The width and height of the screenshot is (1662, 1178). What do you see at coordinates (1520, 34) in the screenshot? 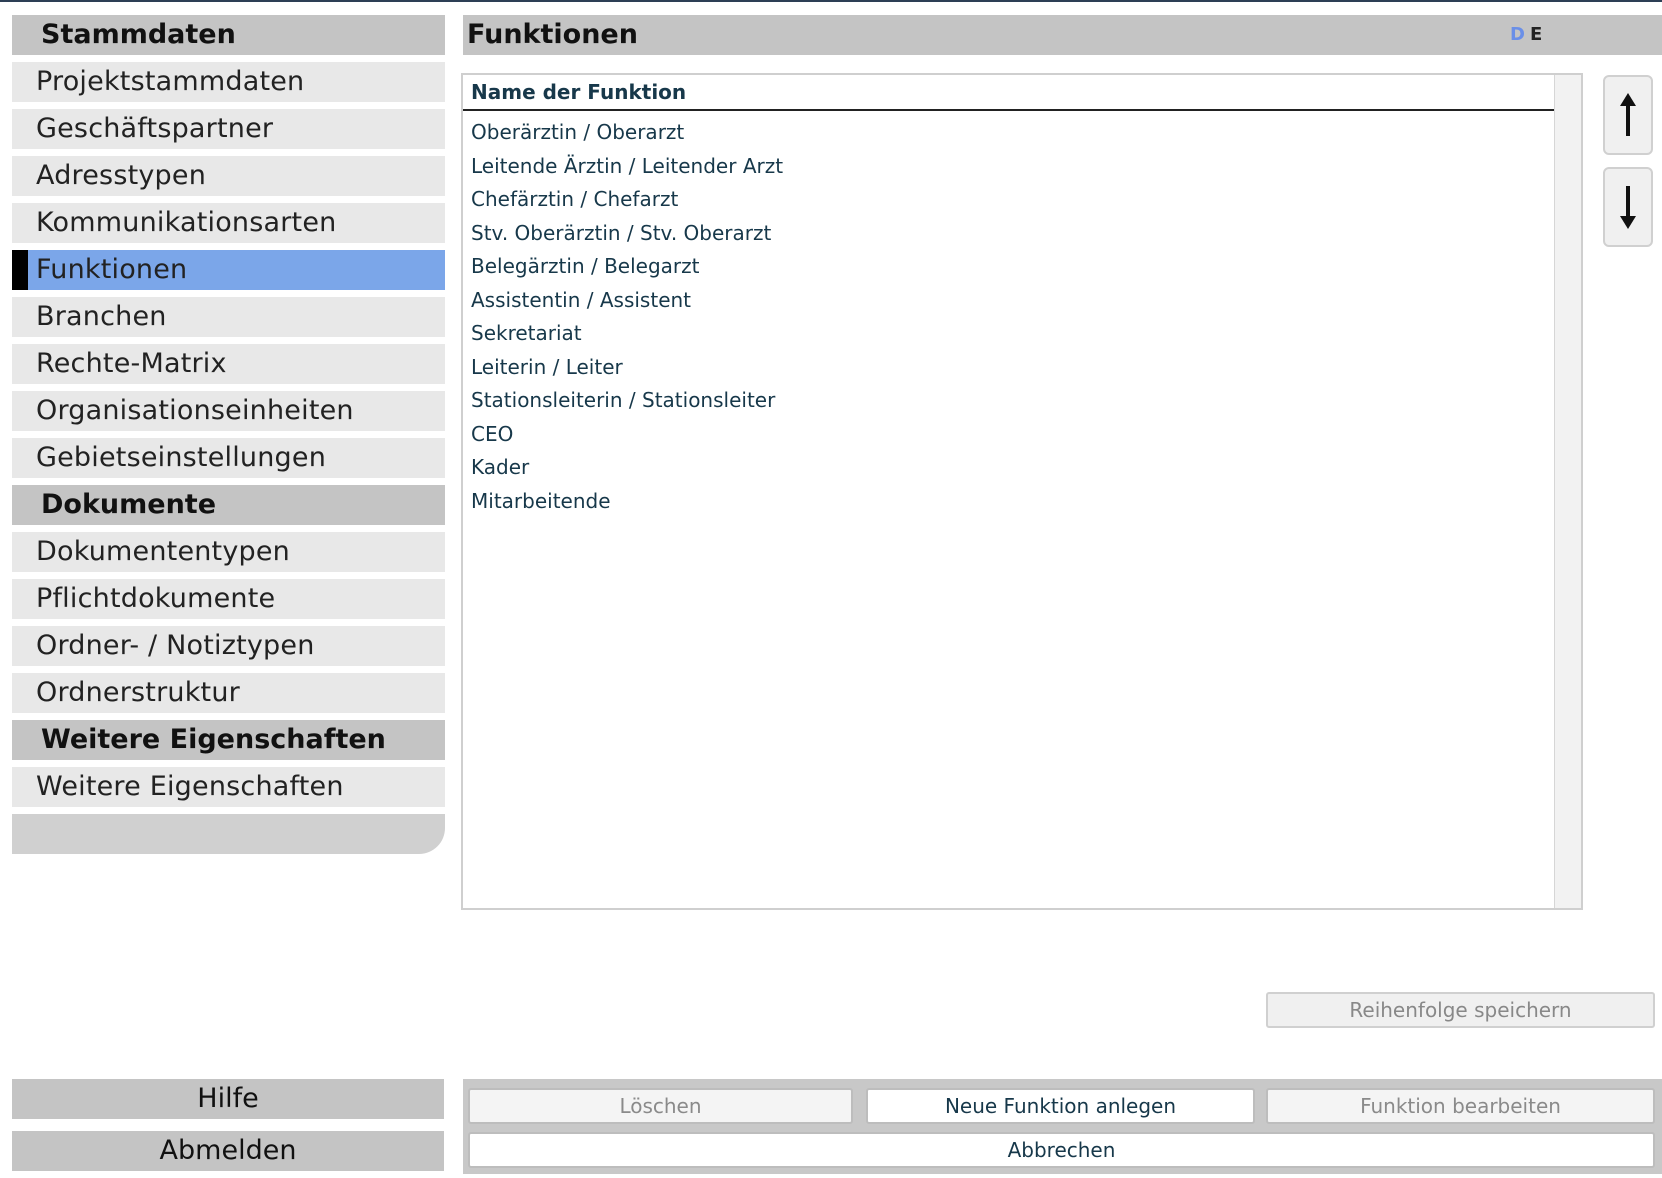
I see `language-d-link: D` at bounding box center [1520, 34].